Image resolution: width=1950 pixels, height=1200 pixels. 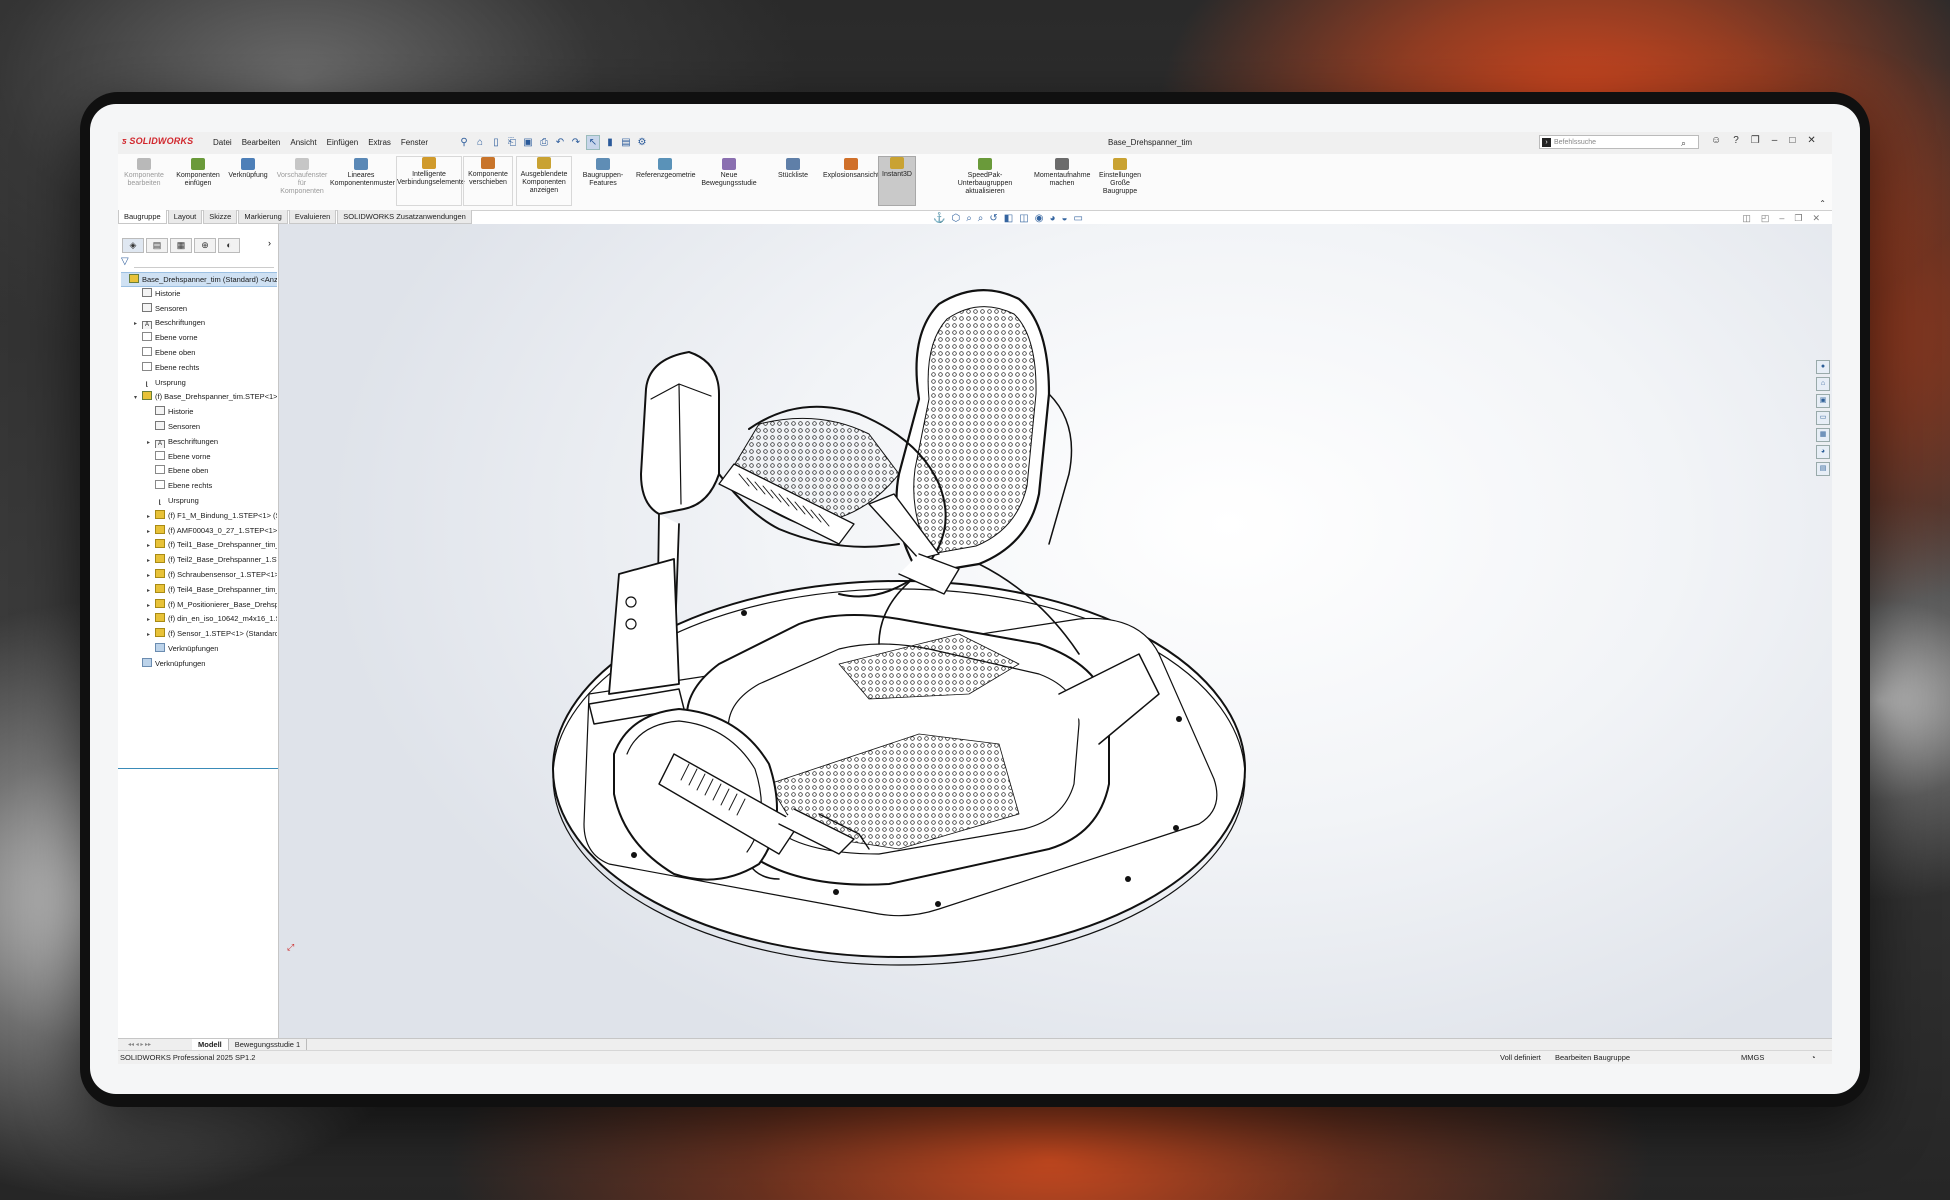 What do you see at coordinates (212, 648) in the screenshot?
I see `tree-node-25: Verknüpfungen` at bounding box center [212, 648].